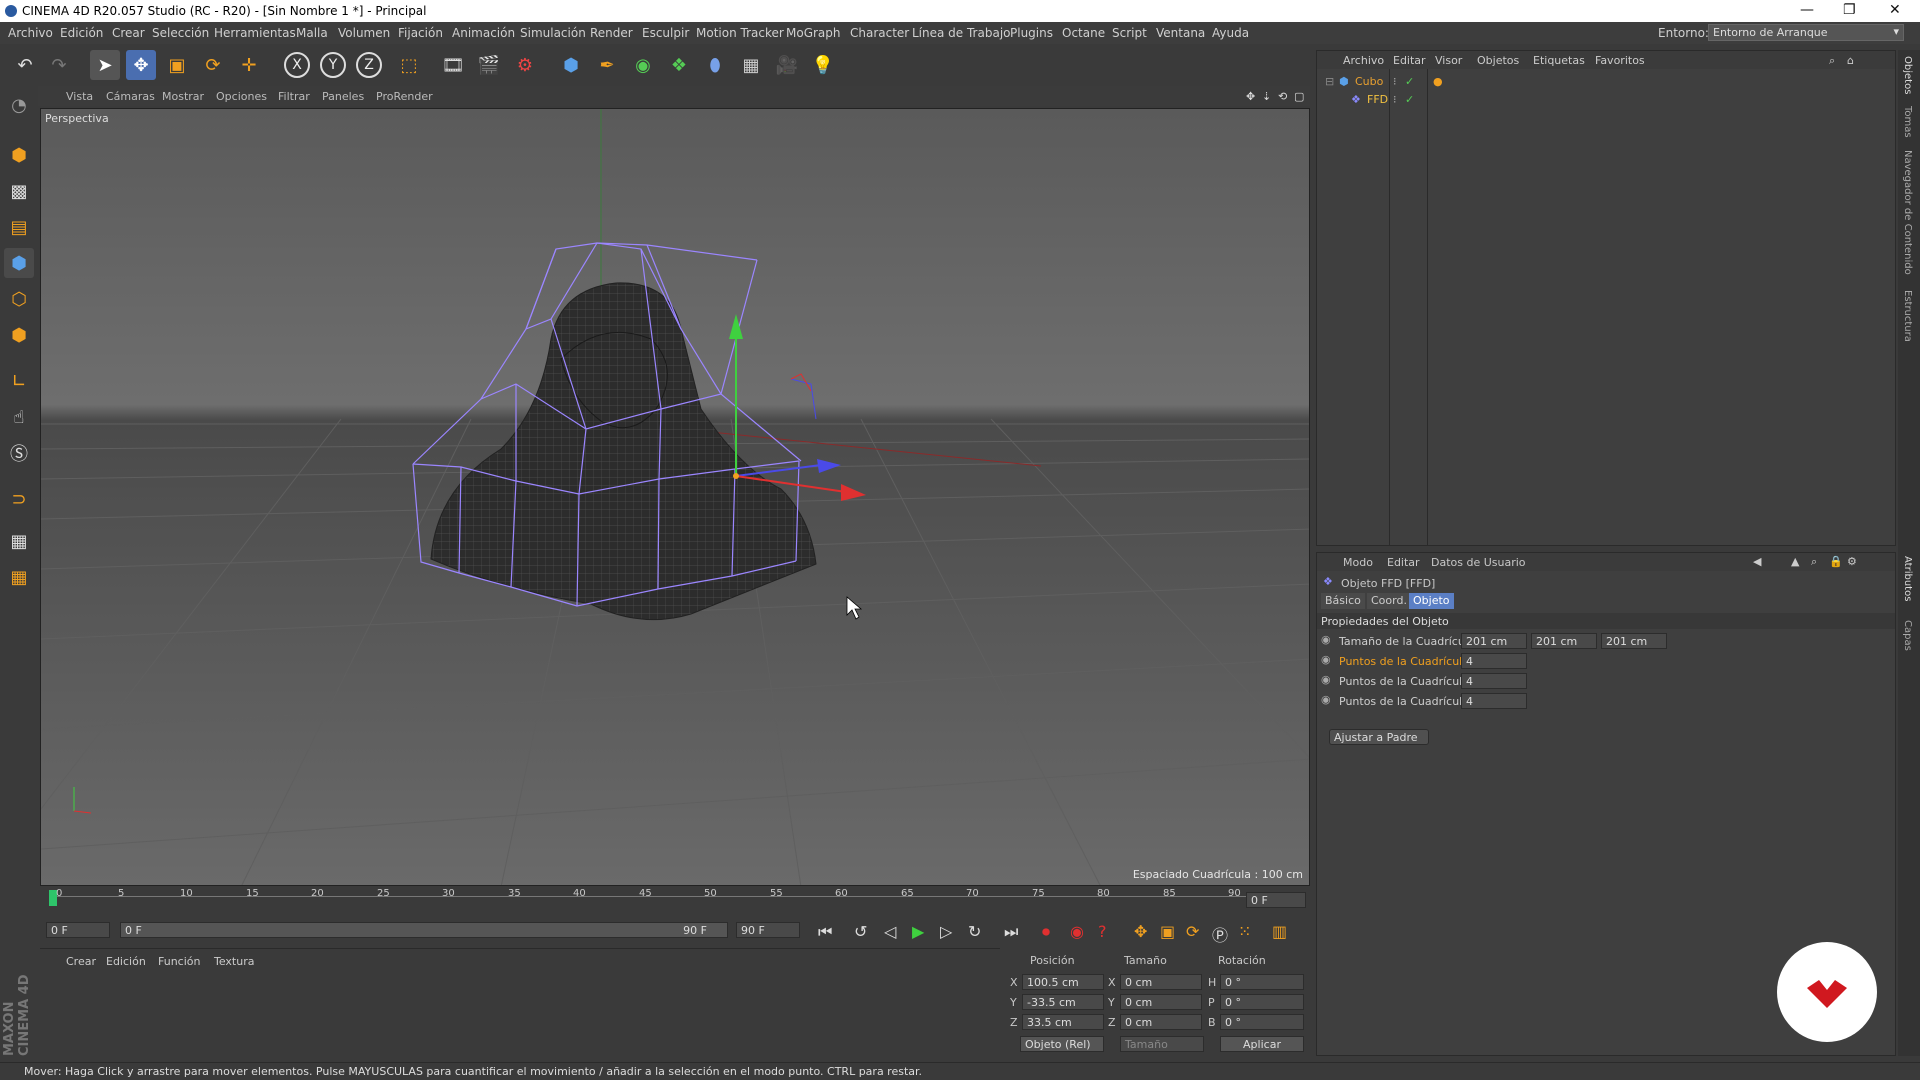  I want to click on pen-spline-icon: ✒, so click(607, 65).